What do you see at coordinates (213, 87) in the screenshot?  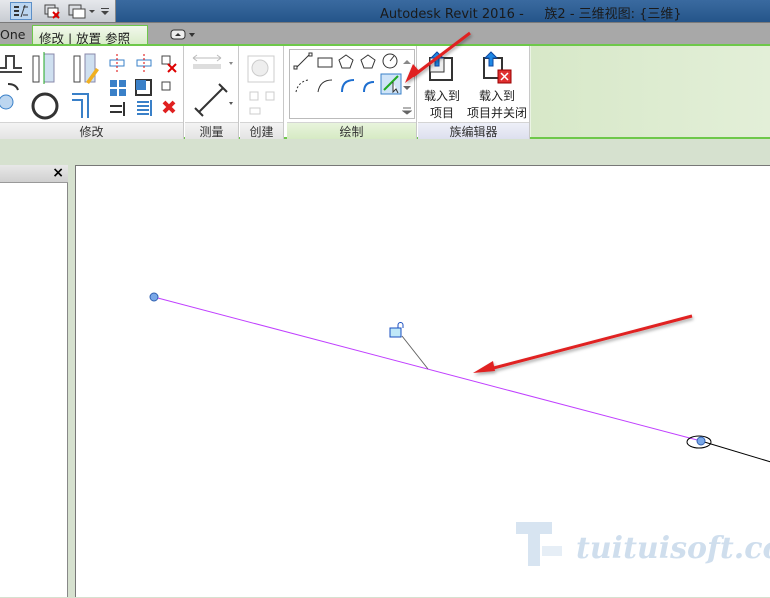 I see `measure-icons` at bounding box center [213, 87].